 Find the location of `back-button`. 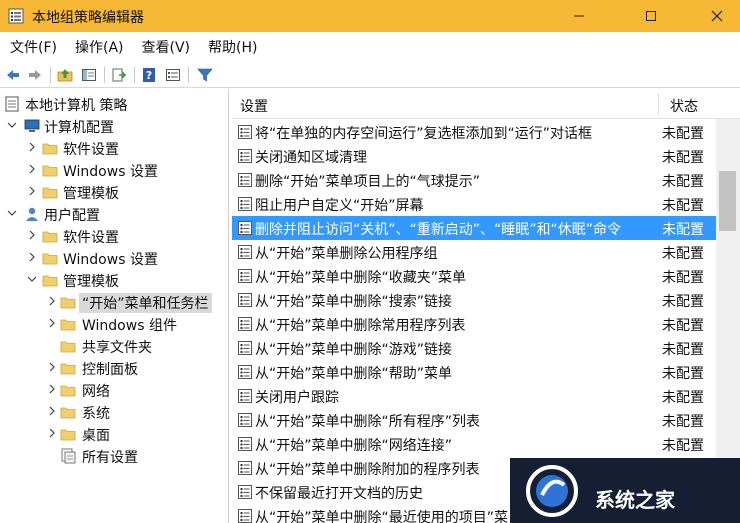

back-button is located at coordinates (13, 75).